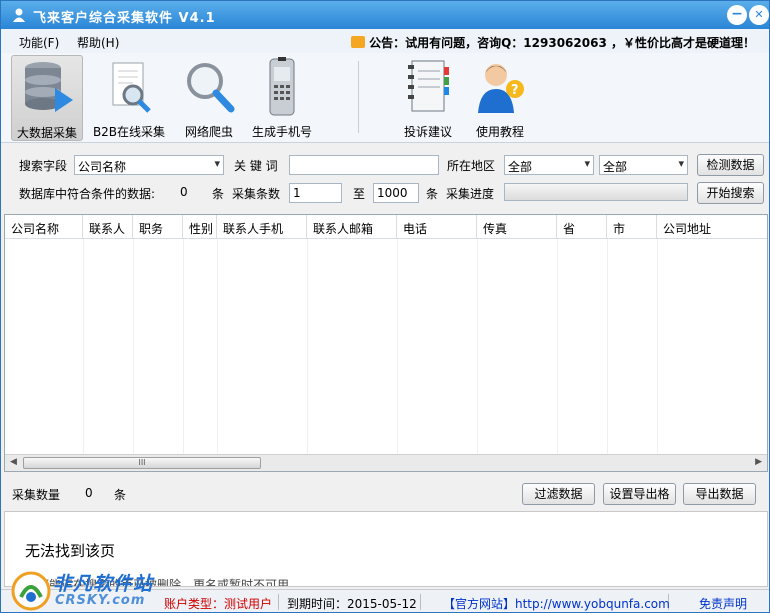  Describe the element at coordinates (427, 132) in the screenshot. I see `tool-label: 投诉建议` at that location.